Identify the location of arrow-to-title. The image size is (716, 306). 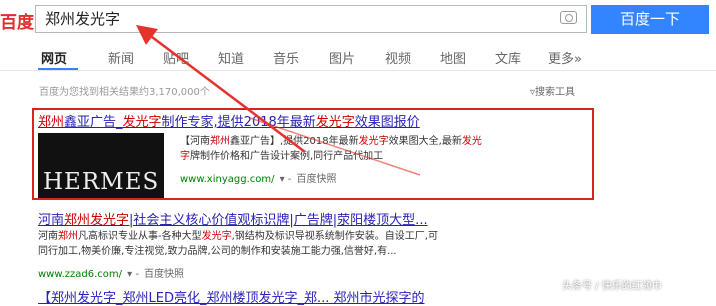
(335, 146).